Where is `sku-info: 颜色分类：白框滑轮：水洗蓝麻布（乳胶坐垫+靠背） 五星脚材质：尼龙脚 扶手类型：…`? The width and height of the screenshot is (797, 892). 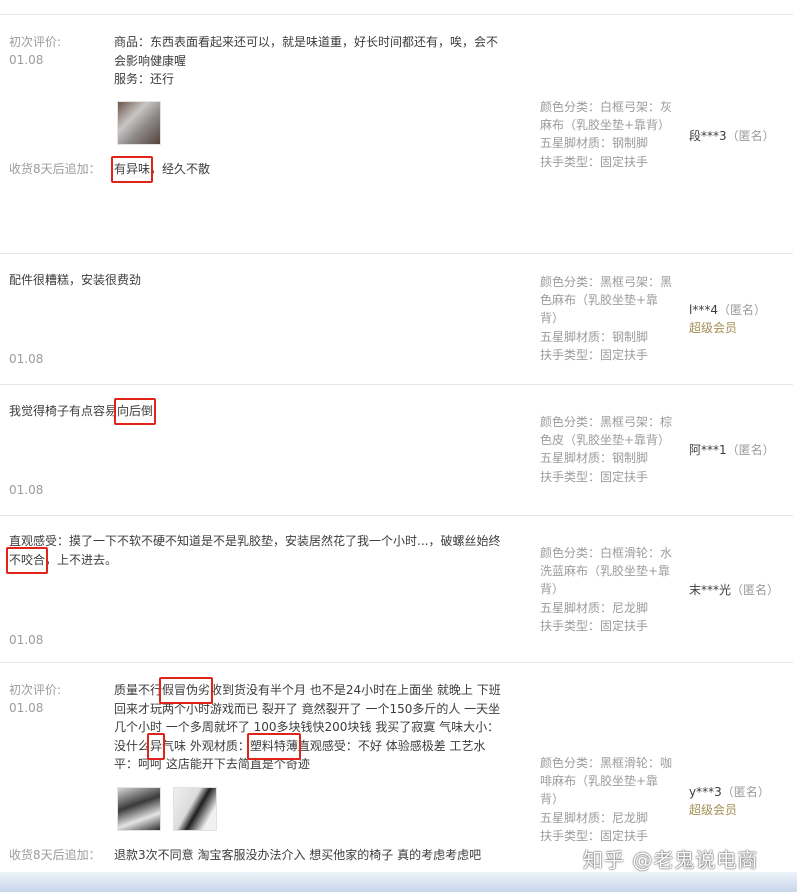 sku-info: 颜色分类：白框滑轮：水洗蓝麻布（乳胶坐垫+靠背） 五星脚材质：尼龙脚 扶手类型：… is located at coordinates (607, 589).